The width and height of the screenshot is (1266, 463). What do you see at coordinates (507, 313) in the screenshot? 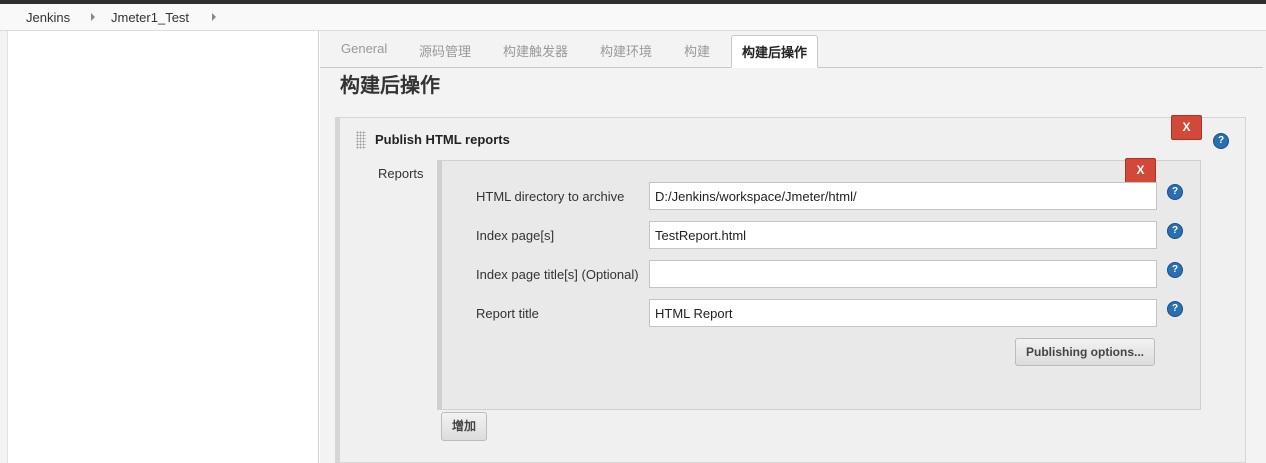
I see `report-title-label: Report title` at bounding box center [507, 313].